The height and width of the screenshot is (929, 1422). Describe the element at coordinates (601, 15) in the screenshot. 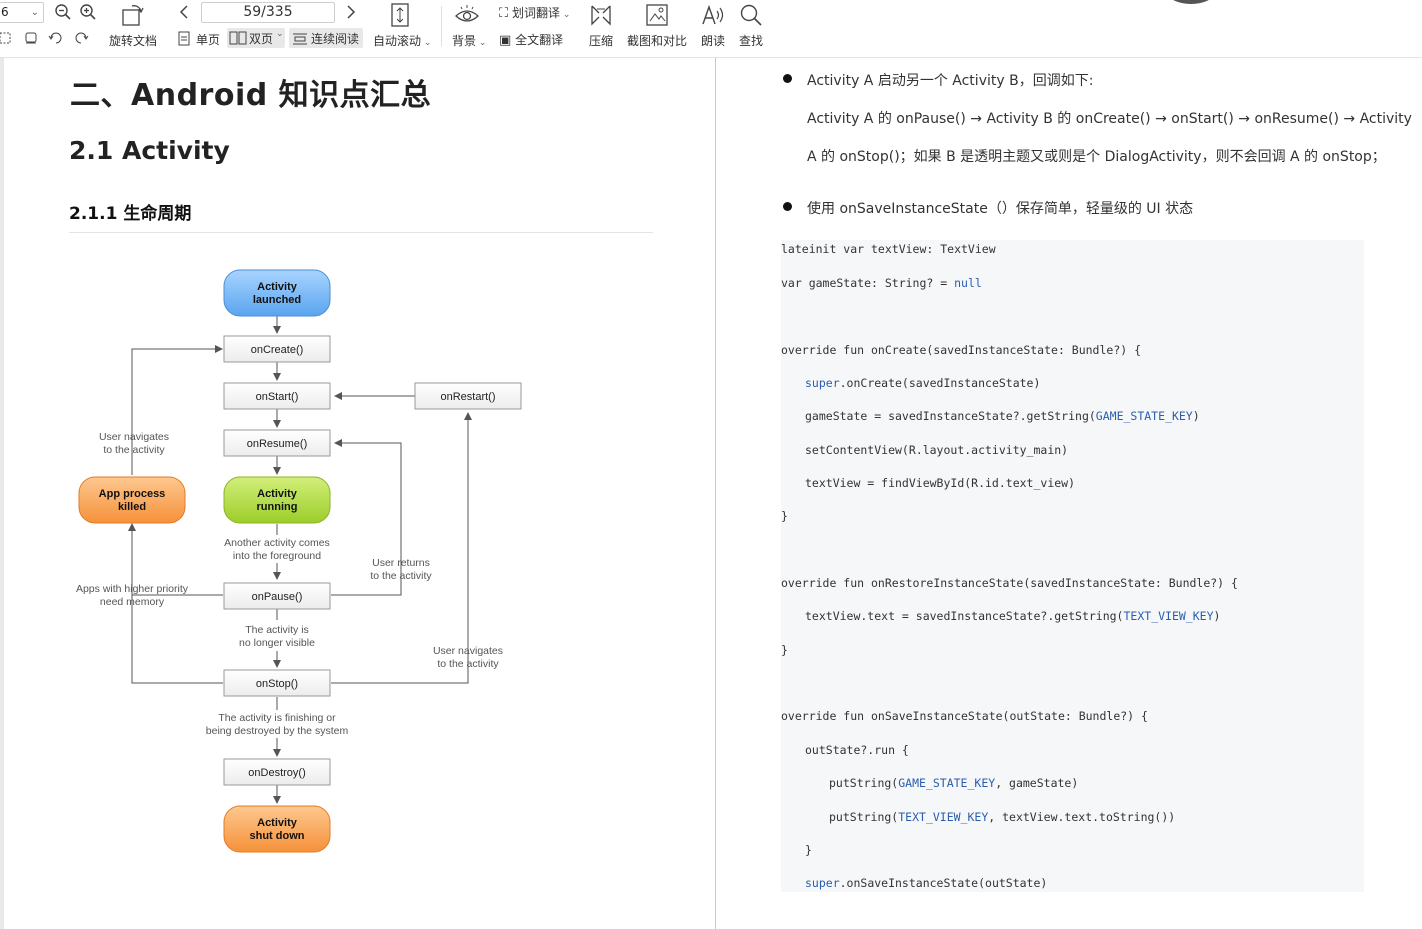

I see `compress-icon` at that location.